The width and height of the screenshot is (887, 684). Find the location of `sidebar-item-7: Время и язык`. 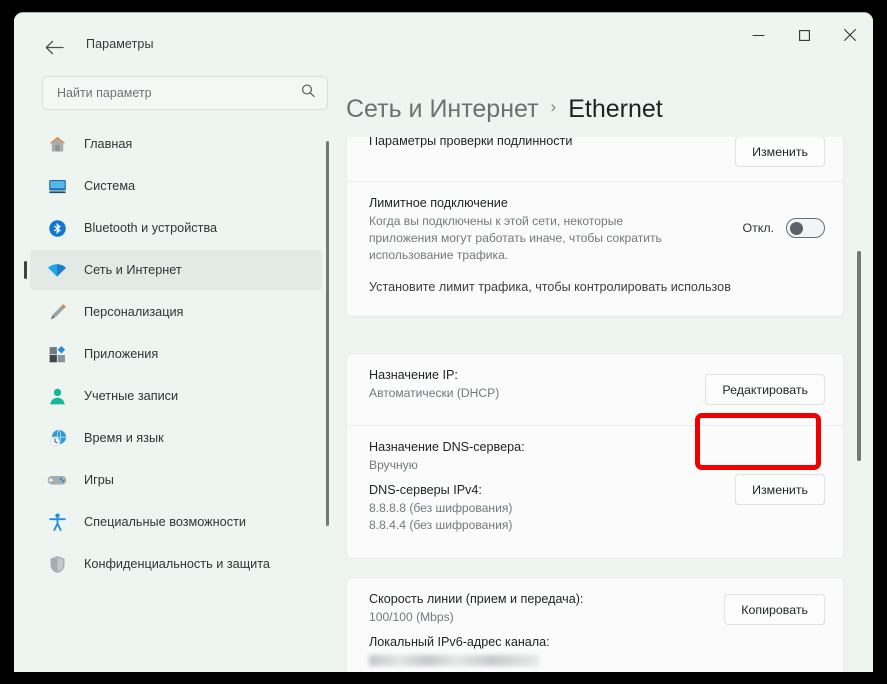

sidebar-item-7: Время и язык is located at coordinates (176, 438).